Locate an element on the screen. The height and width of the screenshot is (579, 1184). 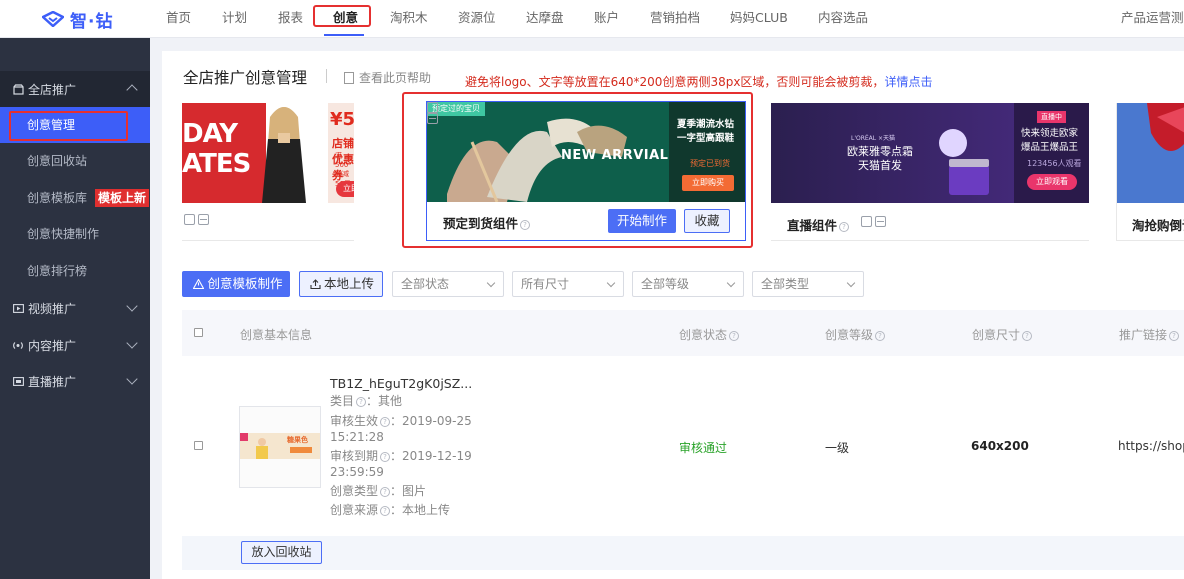
new-template-badge: 模板上新 is located at coordinates (122, 198).